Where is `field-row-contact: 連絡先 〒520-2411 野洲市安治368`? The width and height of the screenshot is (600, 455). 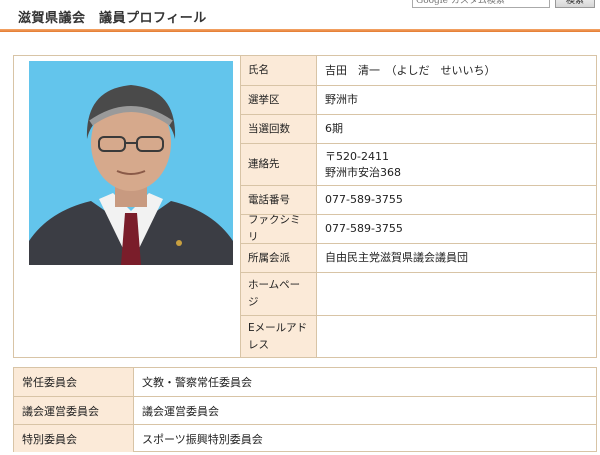 field-row-contact: 連絡先 〒520-2411 野洲市安治368 is located at coordinates (418, 164).